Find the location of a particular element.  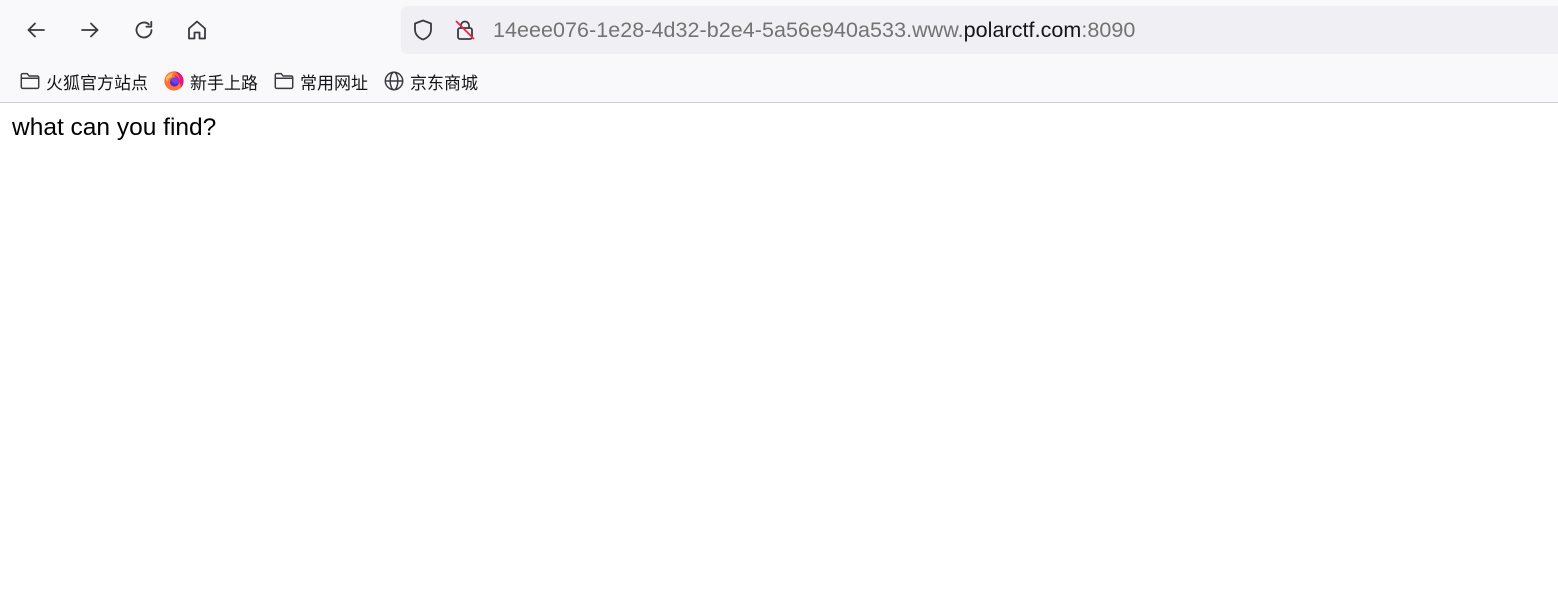

bookmarks-toolbar: 火狐官方站点 新手上路 常用网址 京东商城 is located at coordinates (243, 81).